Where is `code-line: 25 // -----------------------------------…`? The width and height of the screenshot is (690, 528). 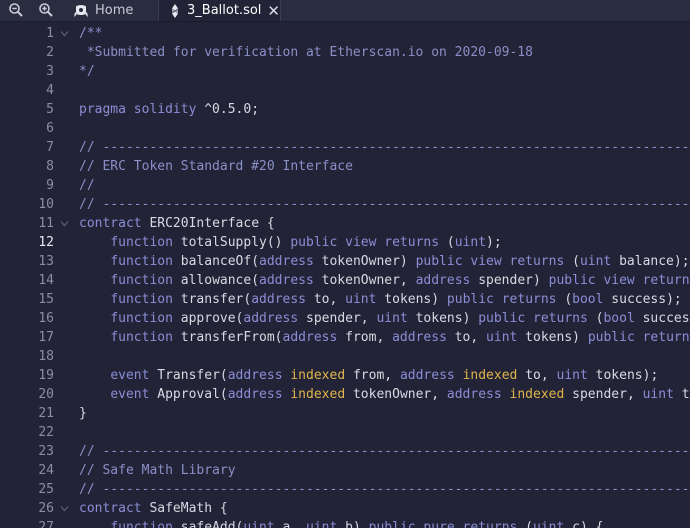
code-line: 25 // -----------------------------------… is located at coordinates (345, 489).